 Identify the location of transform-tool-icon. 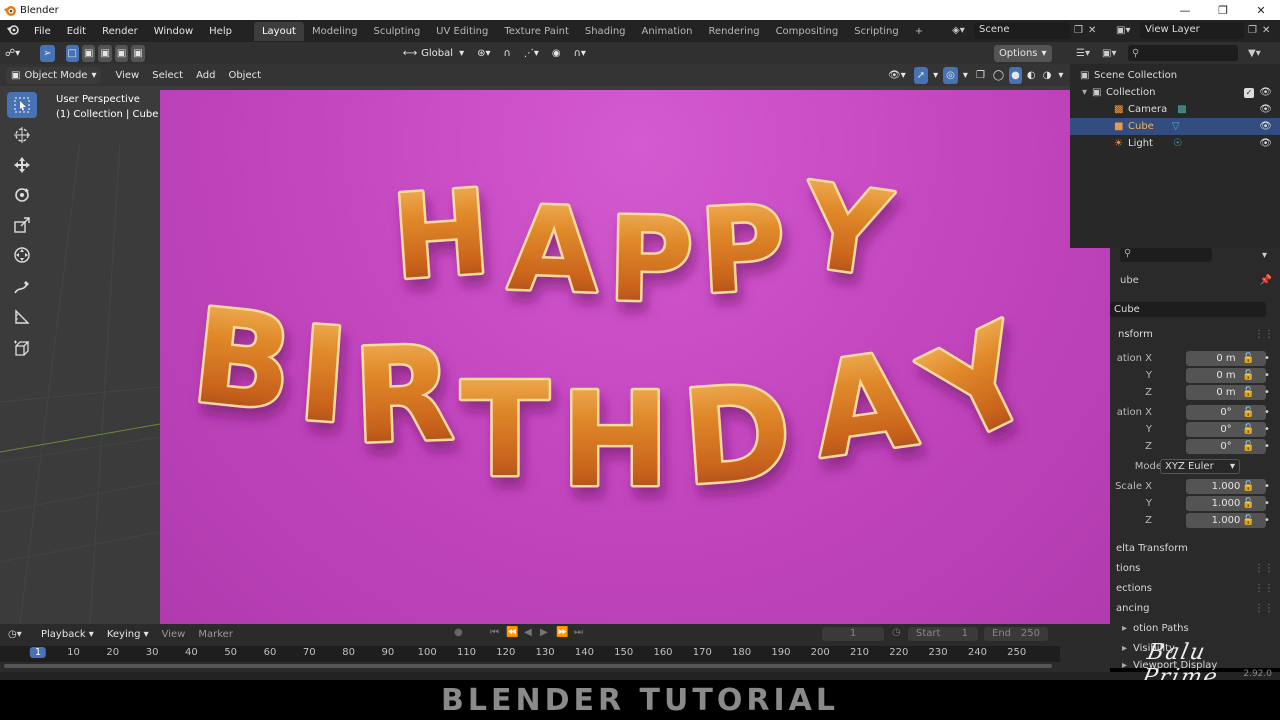
(22, 255).